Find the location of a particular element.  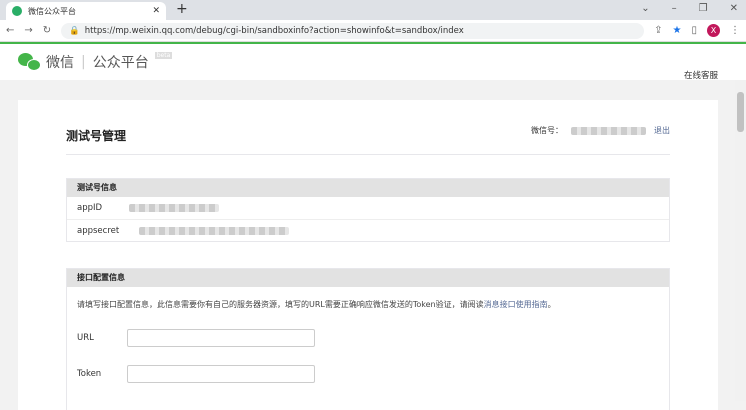

appid-redacted is located at coordinates (174, 208).